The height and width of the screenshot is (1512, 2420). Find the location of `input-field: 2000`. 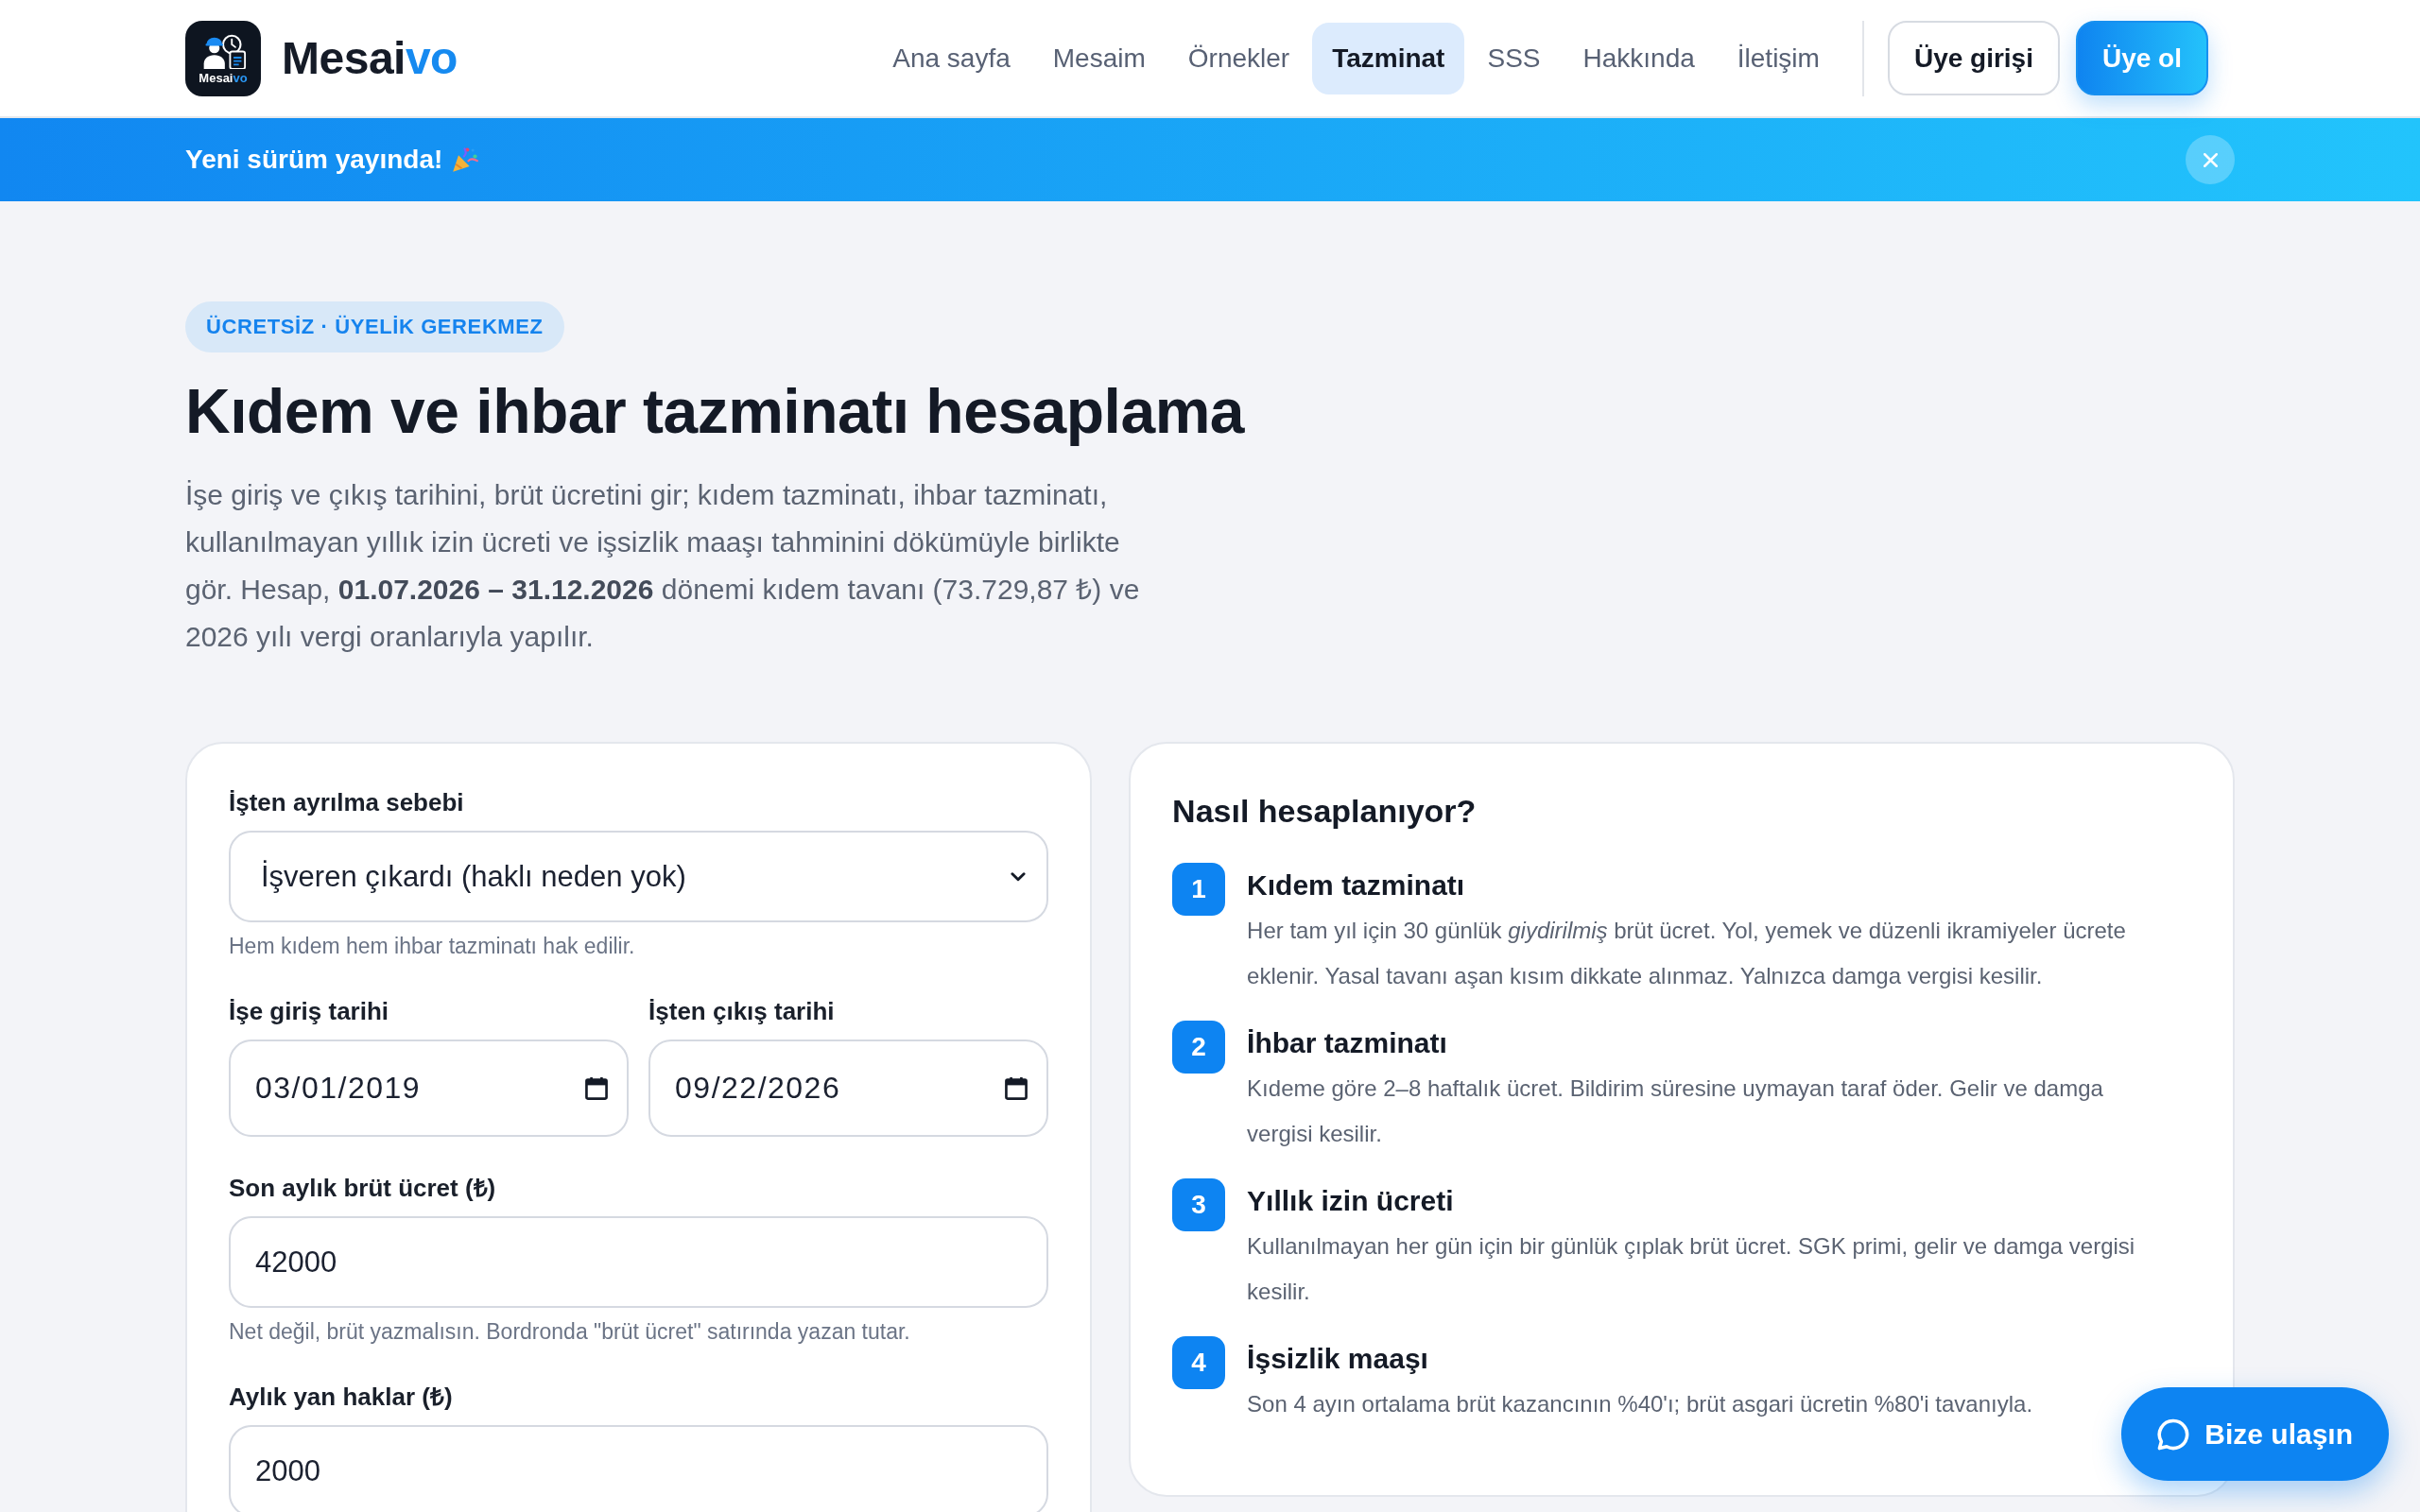

input-field: 2000 is located at coordinates (639, 1468).